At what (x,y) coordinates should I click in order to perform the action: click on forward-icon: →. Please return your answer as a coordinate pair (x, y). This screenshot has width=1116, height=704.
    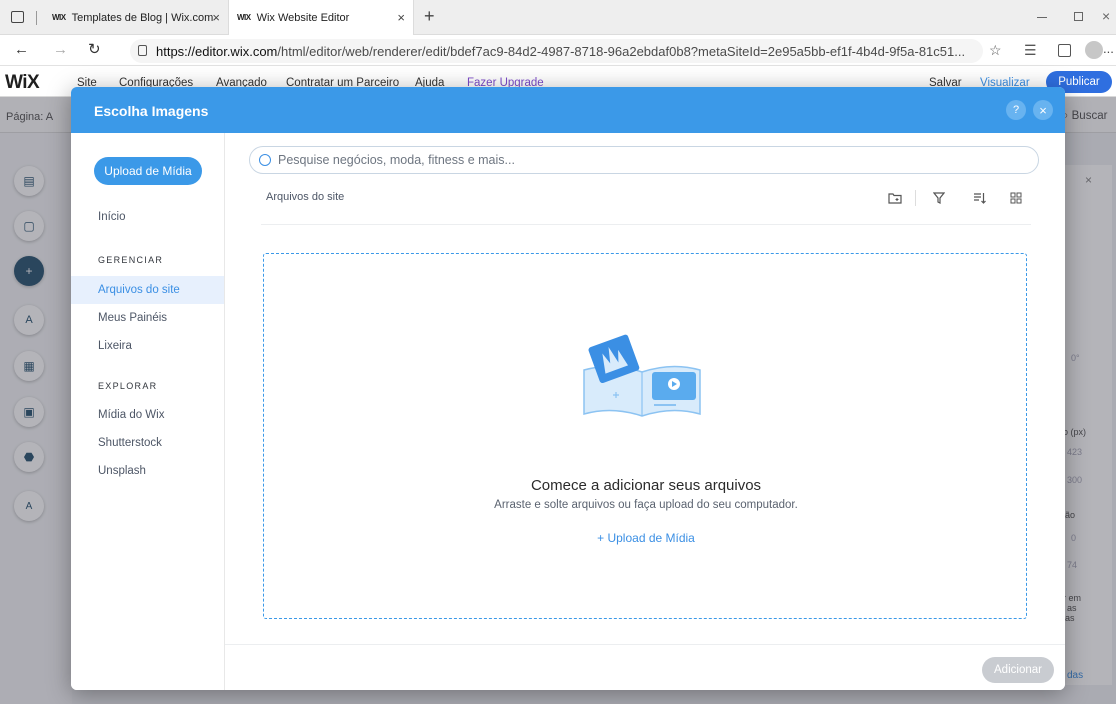
    Looking at the image, I should click on (60, 49).